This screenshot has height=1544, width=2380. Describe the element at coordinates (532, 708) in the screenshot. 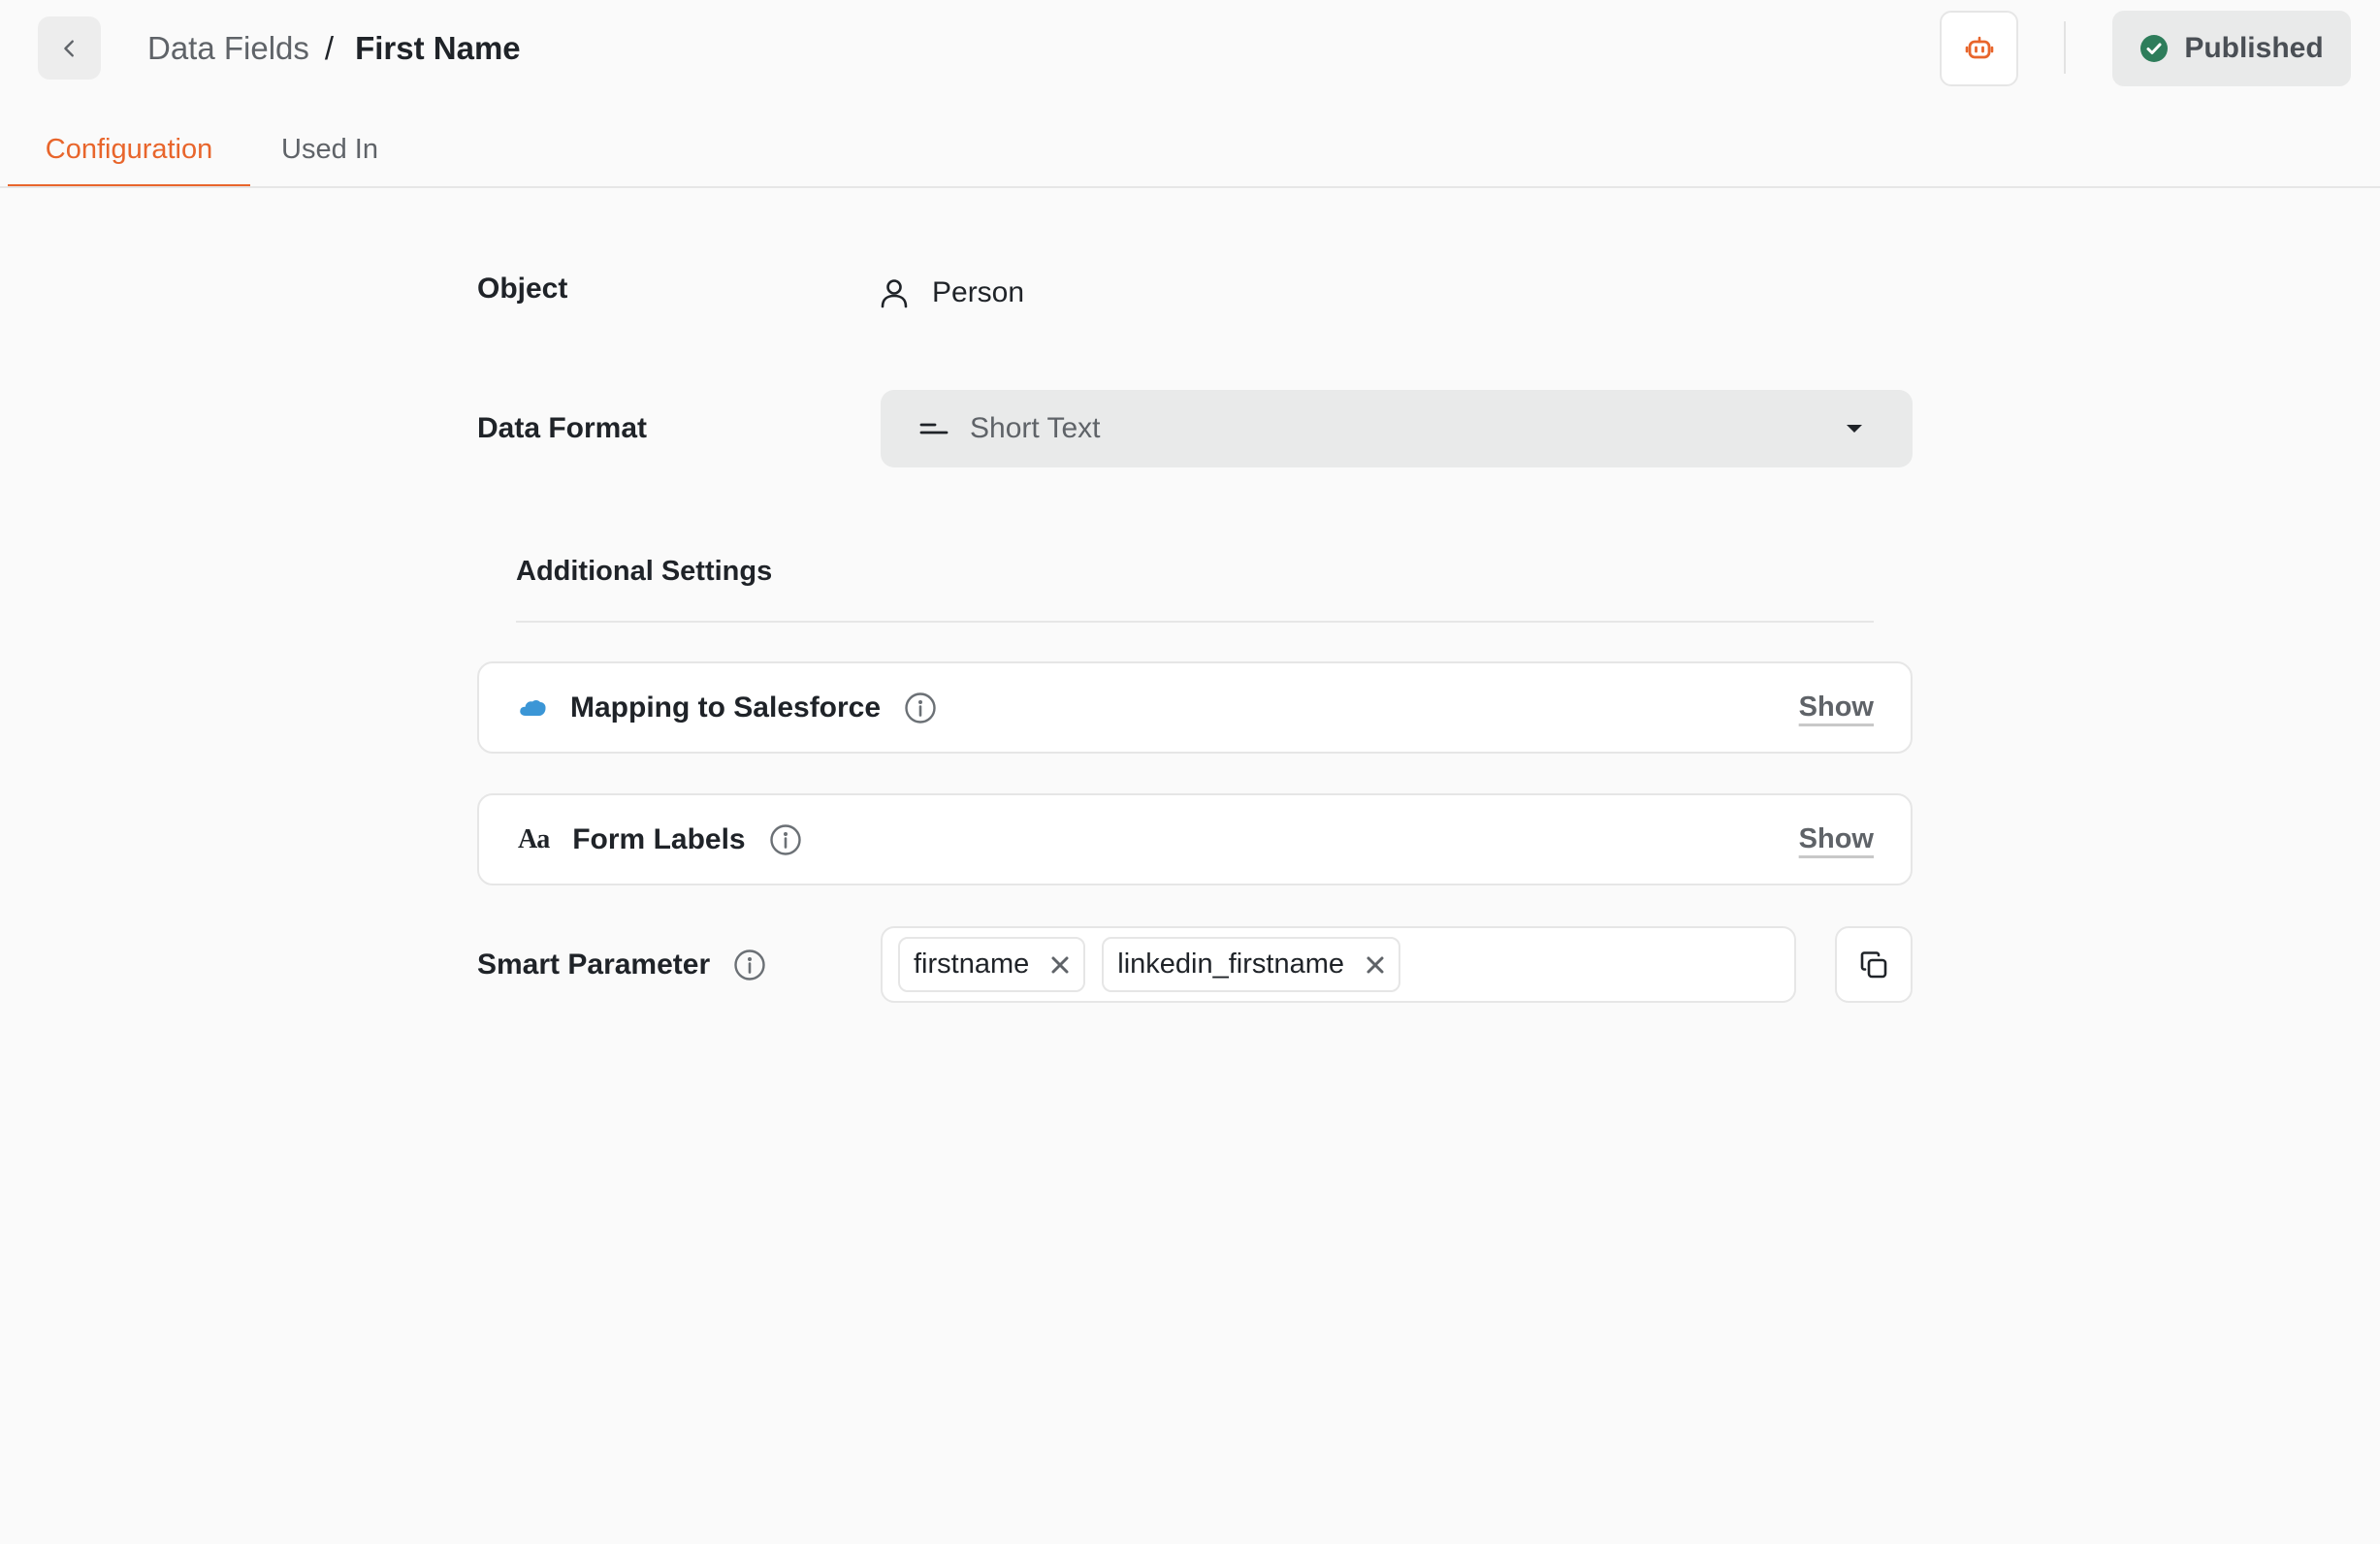

I see `salesforce-cloud-icon` at that location.